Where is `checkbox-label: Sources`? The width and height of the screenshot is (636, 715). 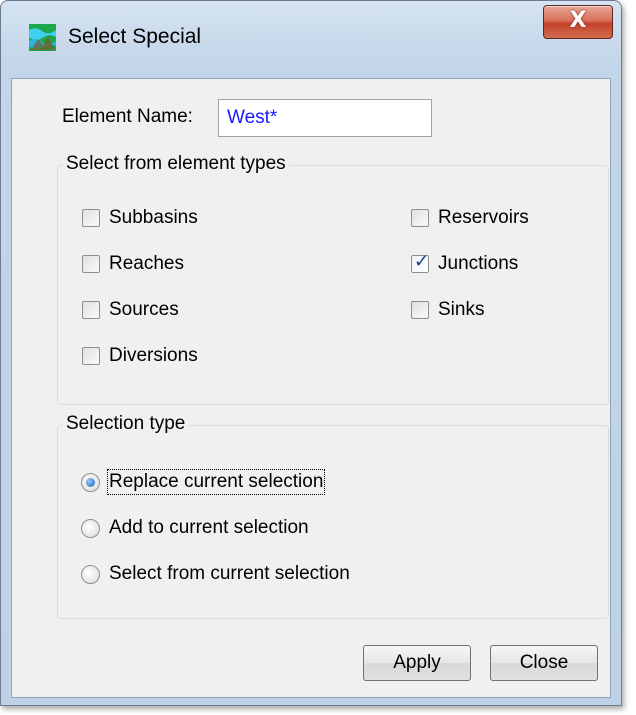 checkbox-label: Sources is located at coordinates (144, 309).